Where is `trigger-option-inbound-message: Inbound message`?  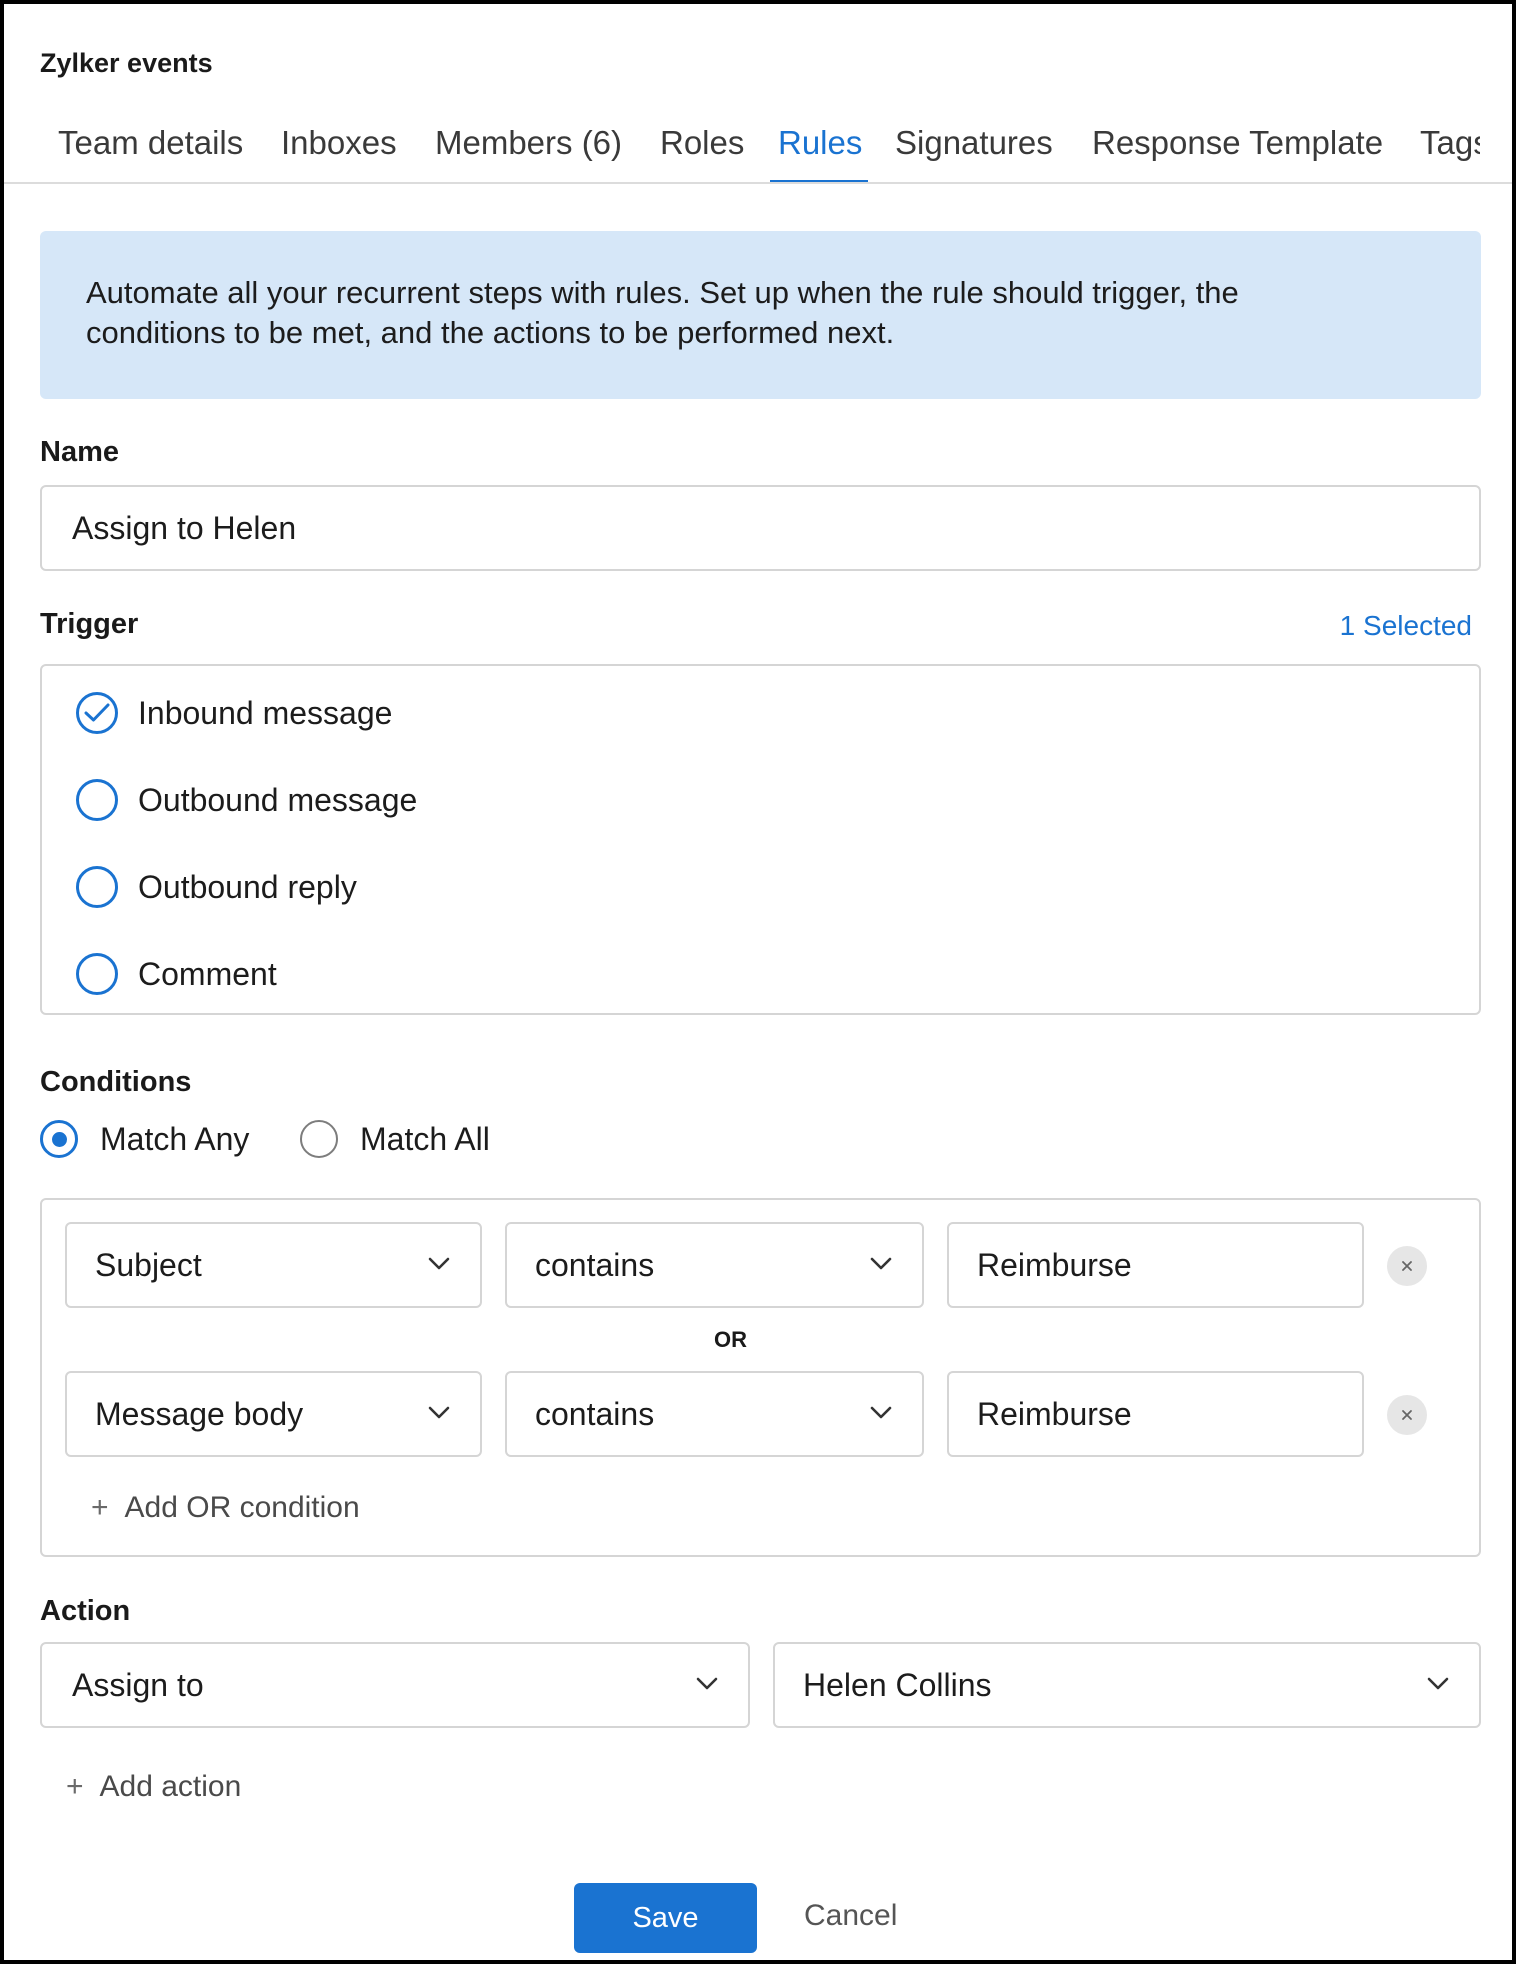
trigger-option-inbound-message: Inbound message is located at coordinates (234, 713).